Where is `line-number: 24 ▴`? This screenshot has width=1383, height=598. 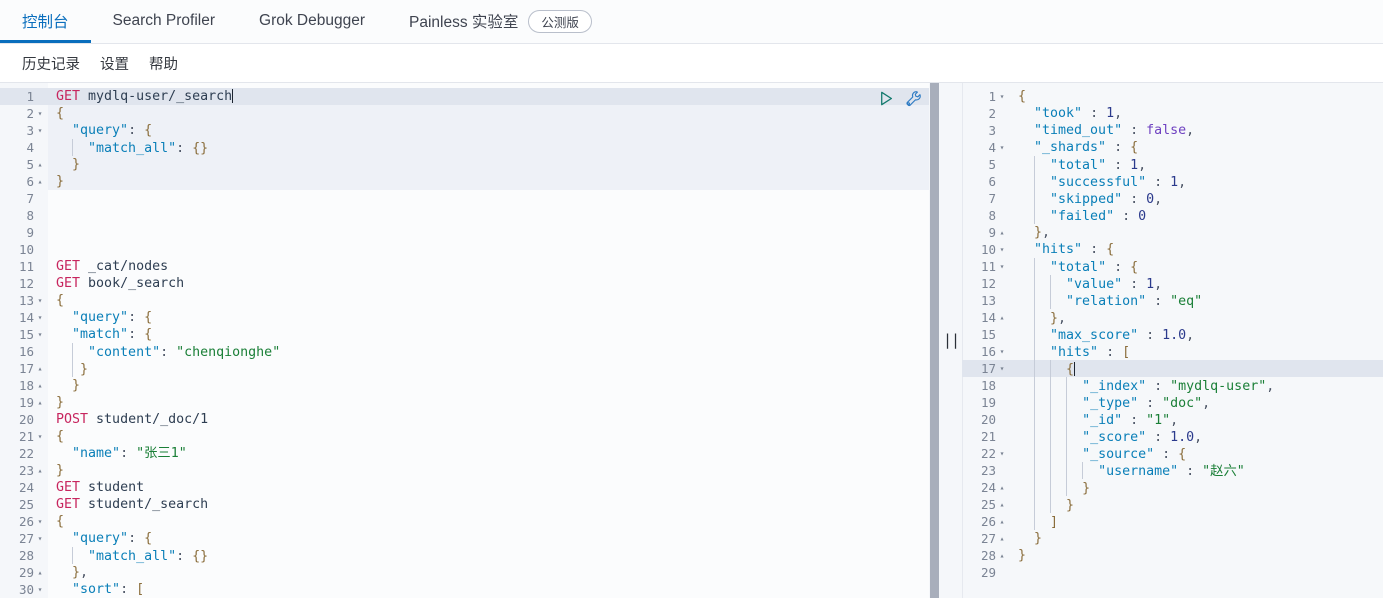 line-number: 24 ▴ is located at coordinates (986, 487).